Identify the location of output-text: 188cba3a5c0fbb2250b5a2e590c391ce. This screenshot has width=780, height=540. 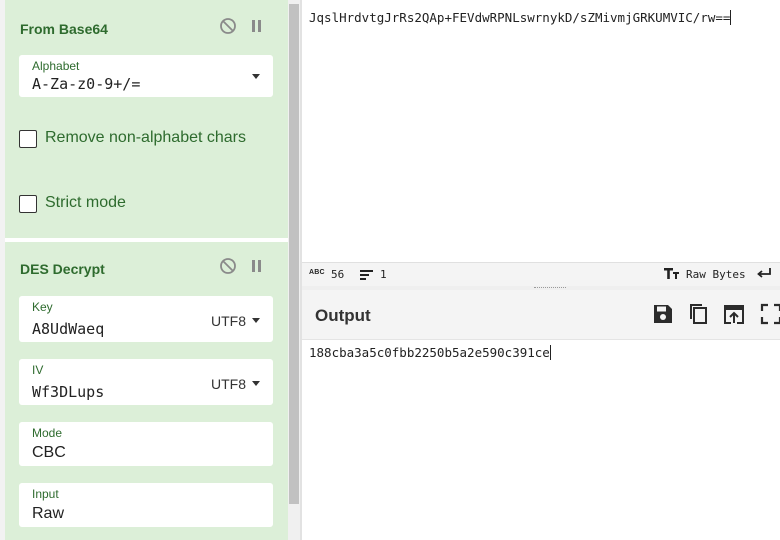
(429, 352).